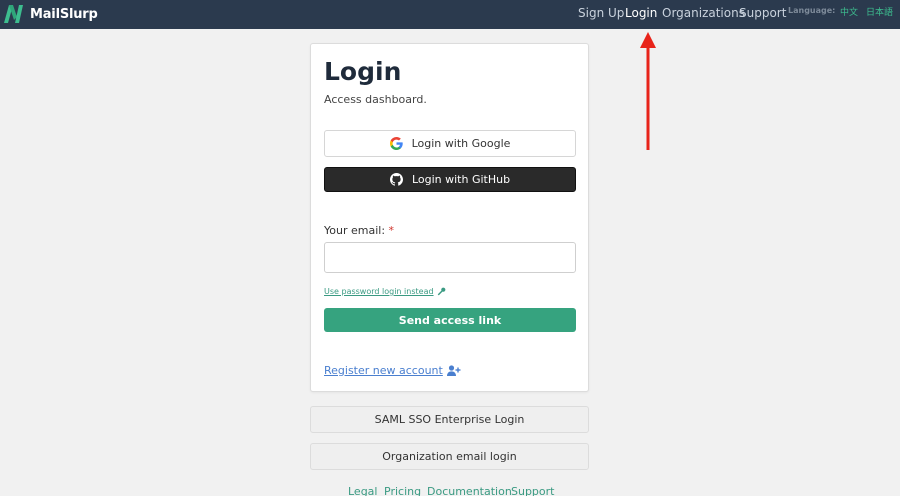 This screenshot has height=496, width=900. What do you see at coordinates (849, 11) in the screenshot?
I see `language-chinese: 中文` at bounding box center [849, 11].